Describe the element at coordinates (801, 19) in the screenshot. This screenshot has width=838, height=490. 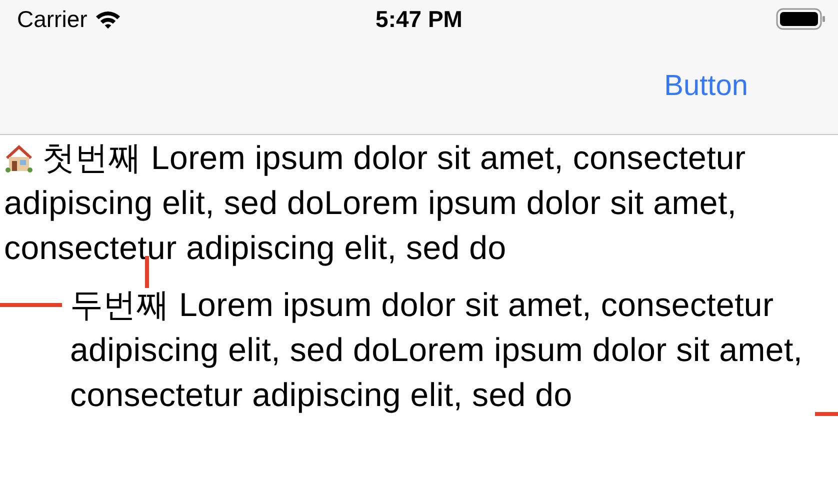
I see `battery-icon` at that location.